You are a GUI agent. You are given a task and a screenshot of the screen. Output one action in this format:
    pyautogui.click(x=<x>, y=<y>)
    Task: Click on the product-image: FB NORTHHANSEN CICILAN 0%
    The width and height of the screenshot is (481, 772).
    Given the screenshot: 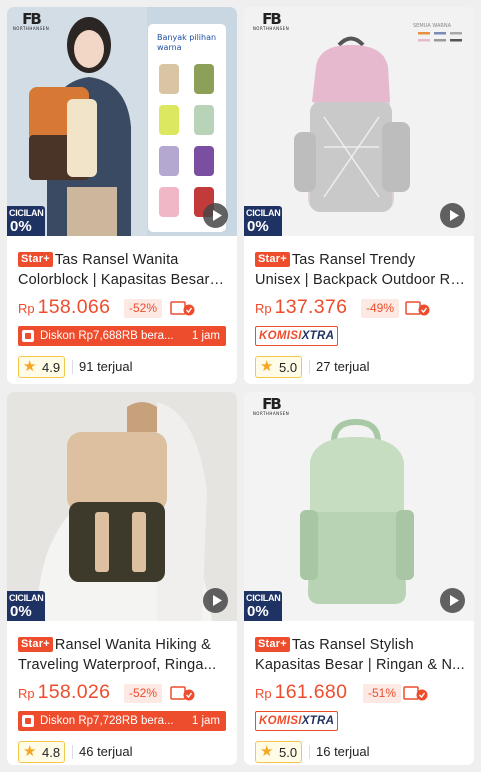 What is the action you would take?
    pyautogui.click(x=359, y=506)
    